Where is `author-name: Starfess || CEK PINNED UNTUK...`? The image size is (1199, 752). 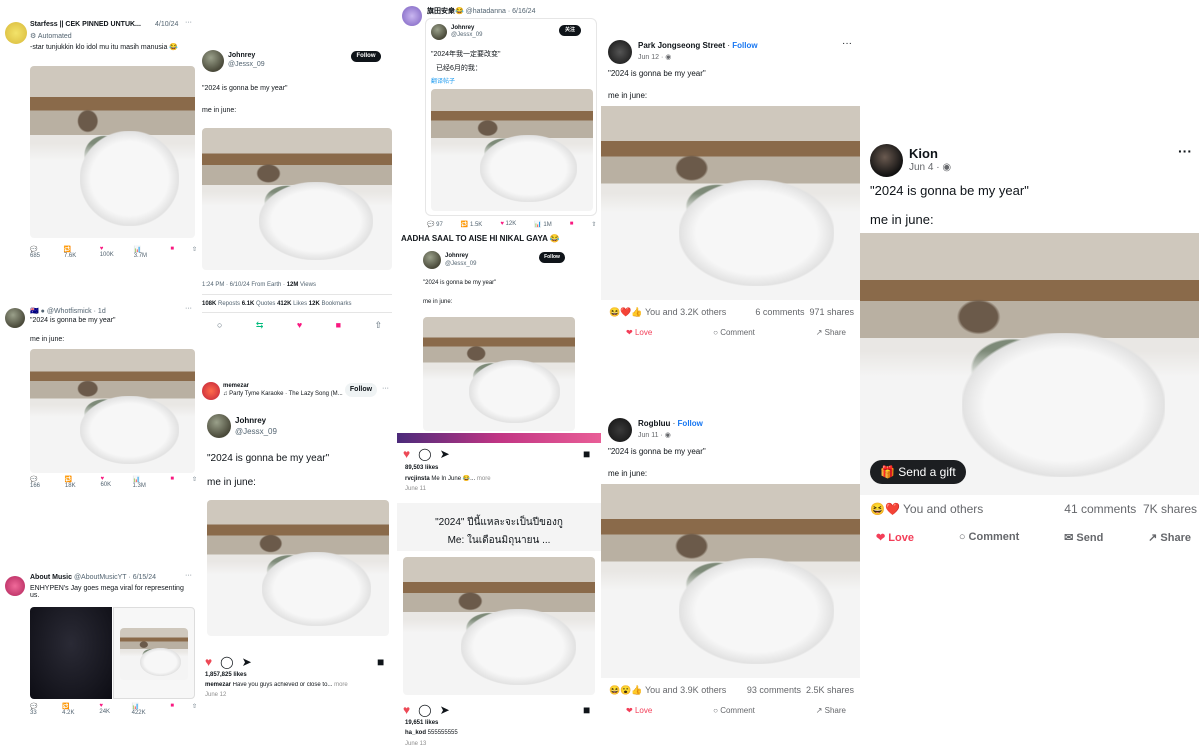 author-name: Starfess || CEK PINNED UNTUK... is located at coordinates (85, 24).